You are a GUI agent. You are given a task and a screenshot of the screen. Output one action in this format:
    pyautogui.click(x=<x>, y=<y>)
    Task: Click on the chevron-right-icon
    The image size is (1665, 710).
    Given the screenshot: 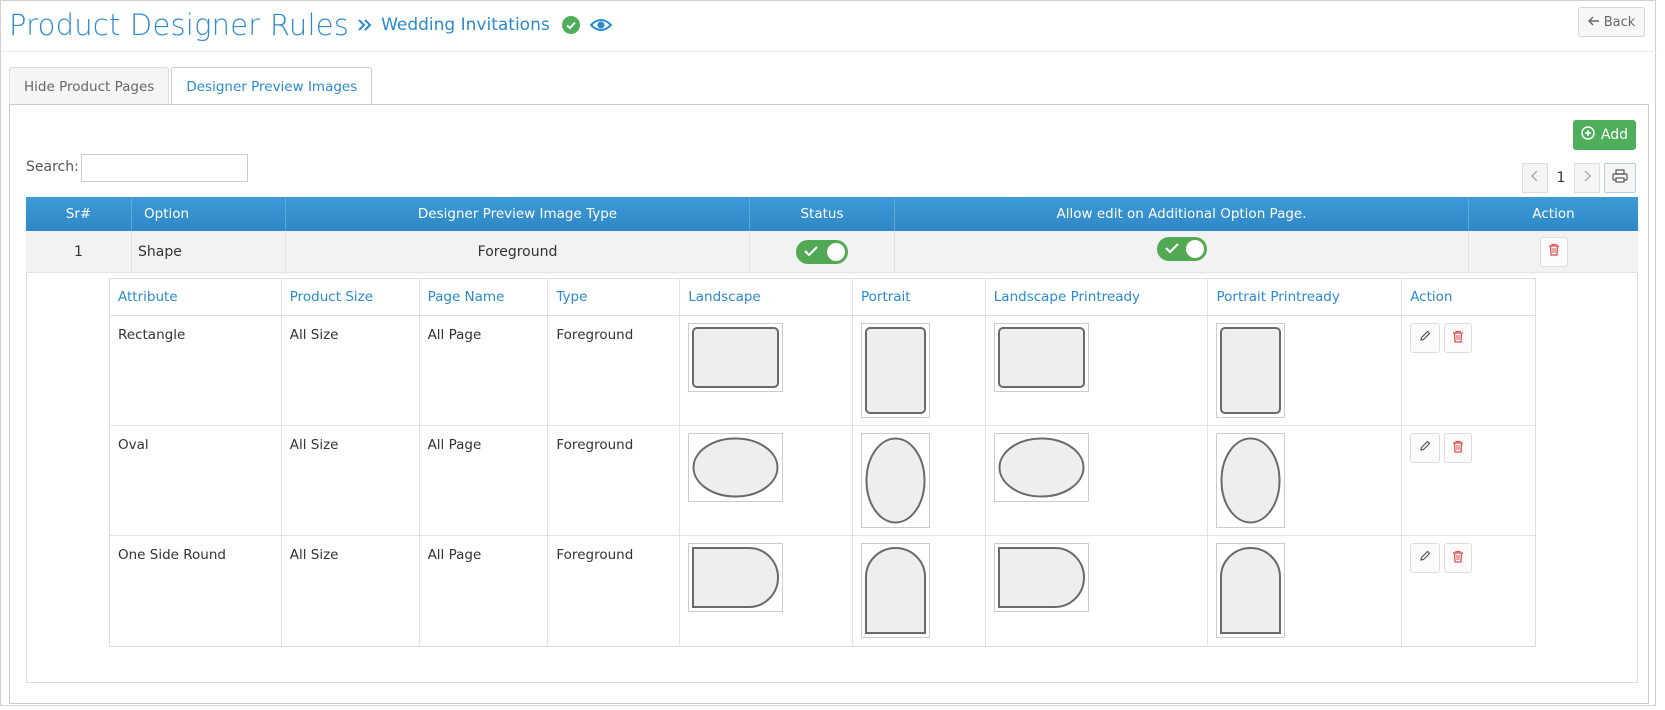 What is the action you would take?
    pyautogui.click(x=1587, y=178)
    